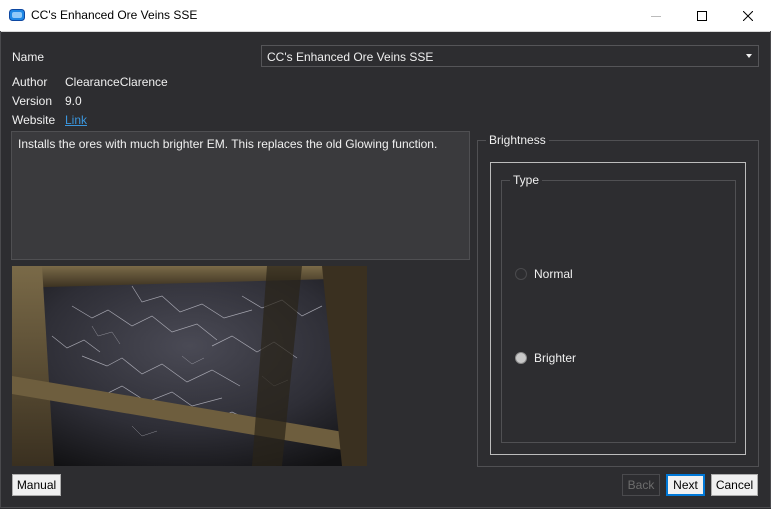 This screenshot has height=509, width=771. I want to click on radio-normal: Normal, so click(544, 274).